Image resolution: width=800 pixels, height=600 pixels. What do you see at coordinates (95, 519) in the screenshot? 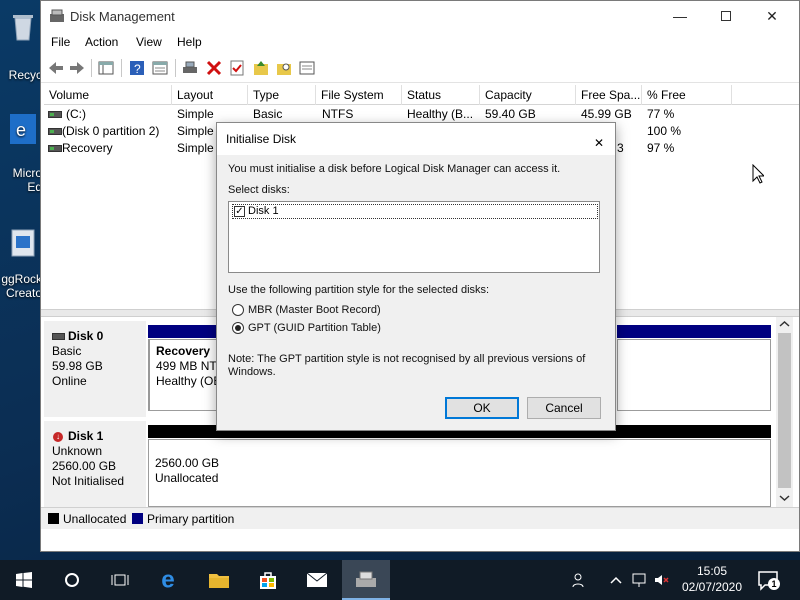
I see `legend-label-unallocated: Unallocated` at bounding box center [95, 519].